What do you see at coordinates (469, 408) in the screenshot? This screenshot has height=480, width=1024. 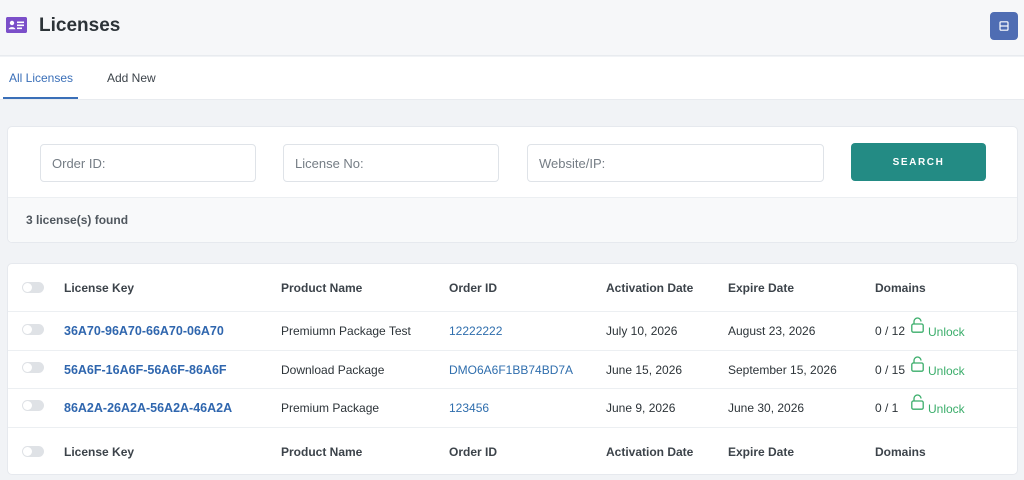 I see `order-id-link: 123456` at bounding box center [469, 408].